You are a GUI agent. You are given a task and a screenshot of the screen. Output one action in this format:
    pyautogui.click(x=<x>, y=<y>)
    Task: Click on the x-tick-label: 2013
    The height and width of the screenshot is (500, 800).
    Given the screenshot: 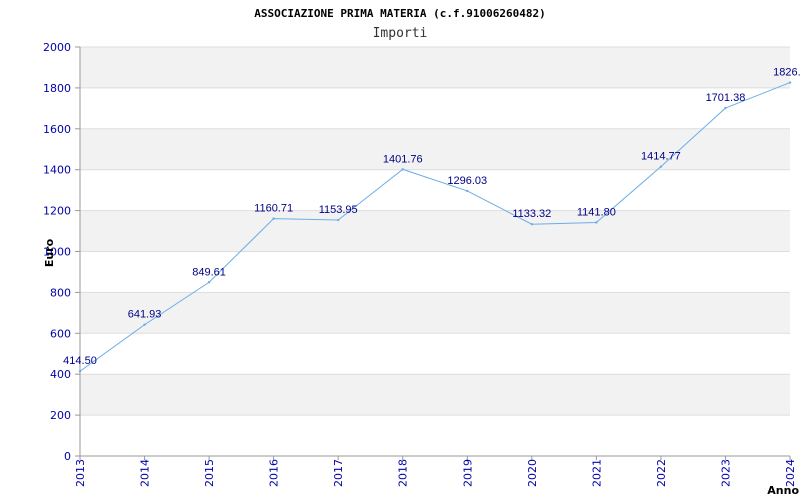 What is the action you would take?
    pyautogui.click(x=80, y=473)
    